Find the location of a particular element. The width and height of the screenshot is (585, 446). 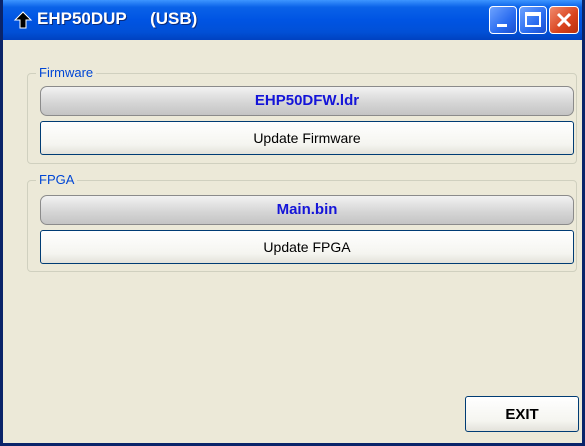

firmware-group-label: Firmware is located at coordinates (66, 72).